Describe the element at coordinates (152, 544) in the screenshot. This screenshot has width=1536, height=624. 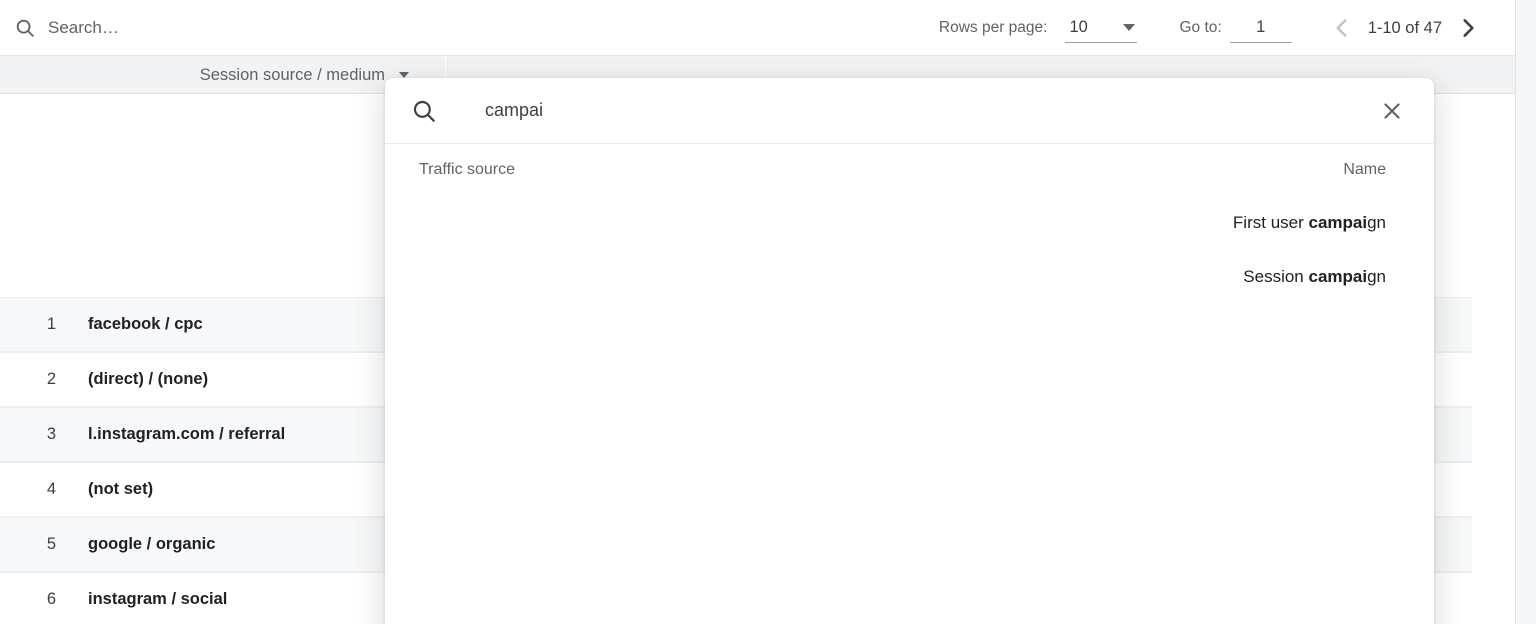
I see `row-dimension: google / organic` at that location.